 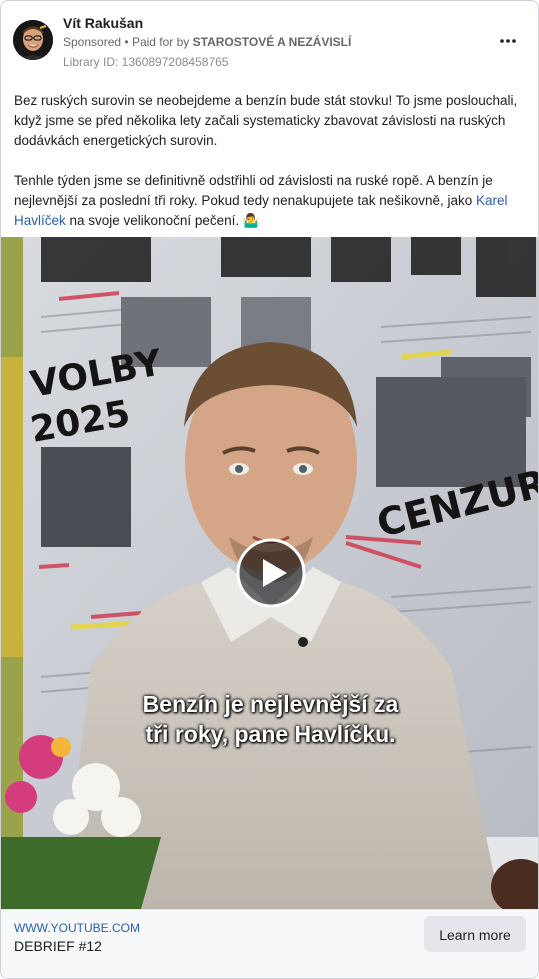 I want to click on link-domain: WWW.YOUTUBE.COM, so click(x=77, y=928).